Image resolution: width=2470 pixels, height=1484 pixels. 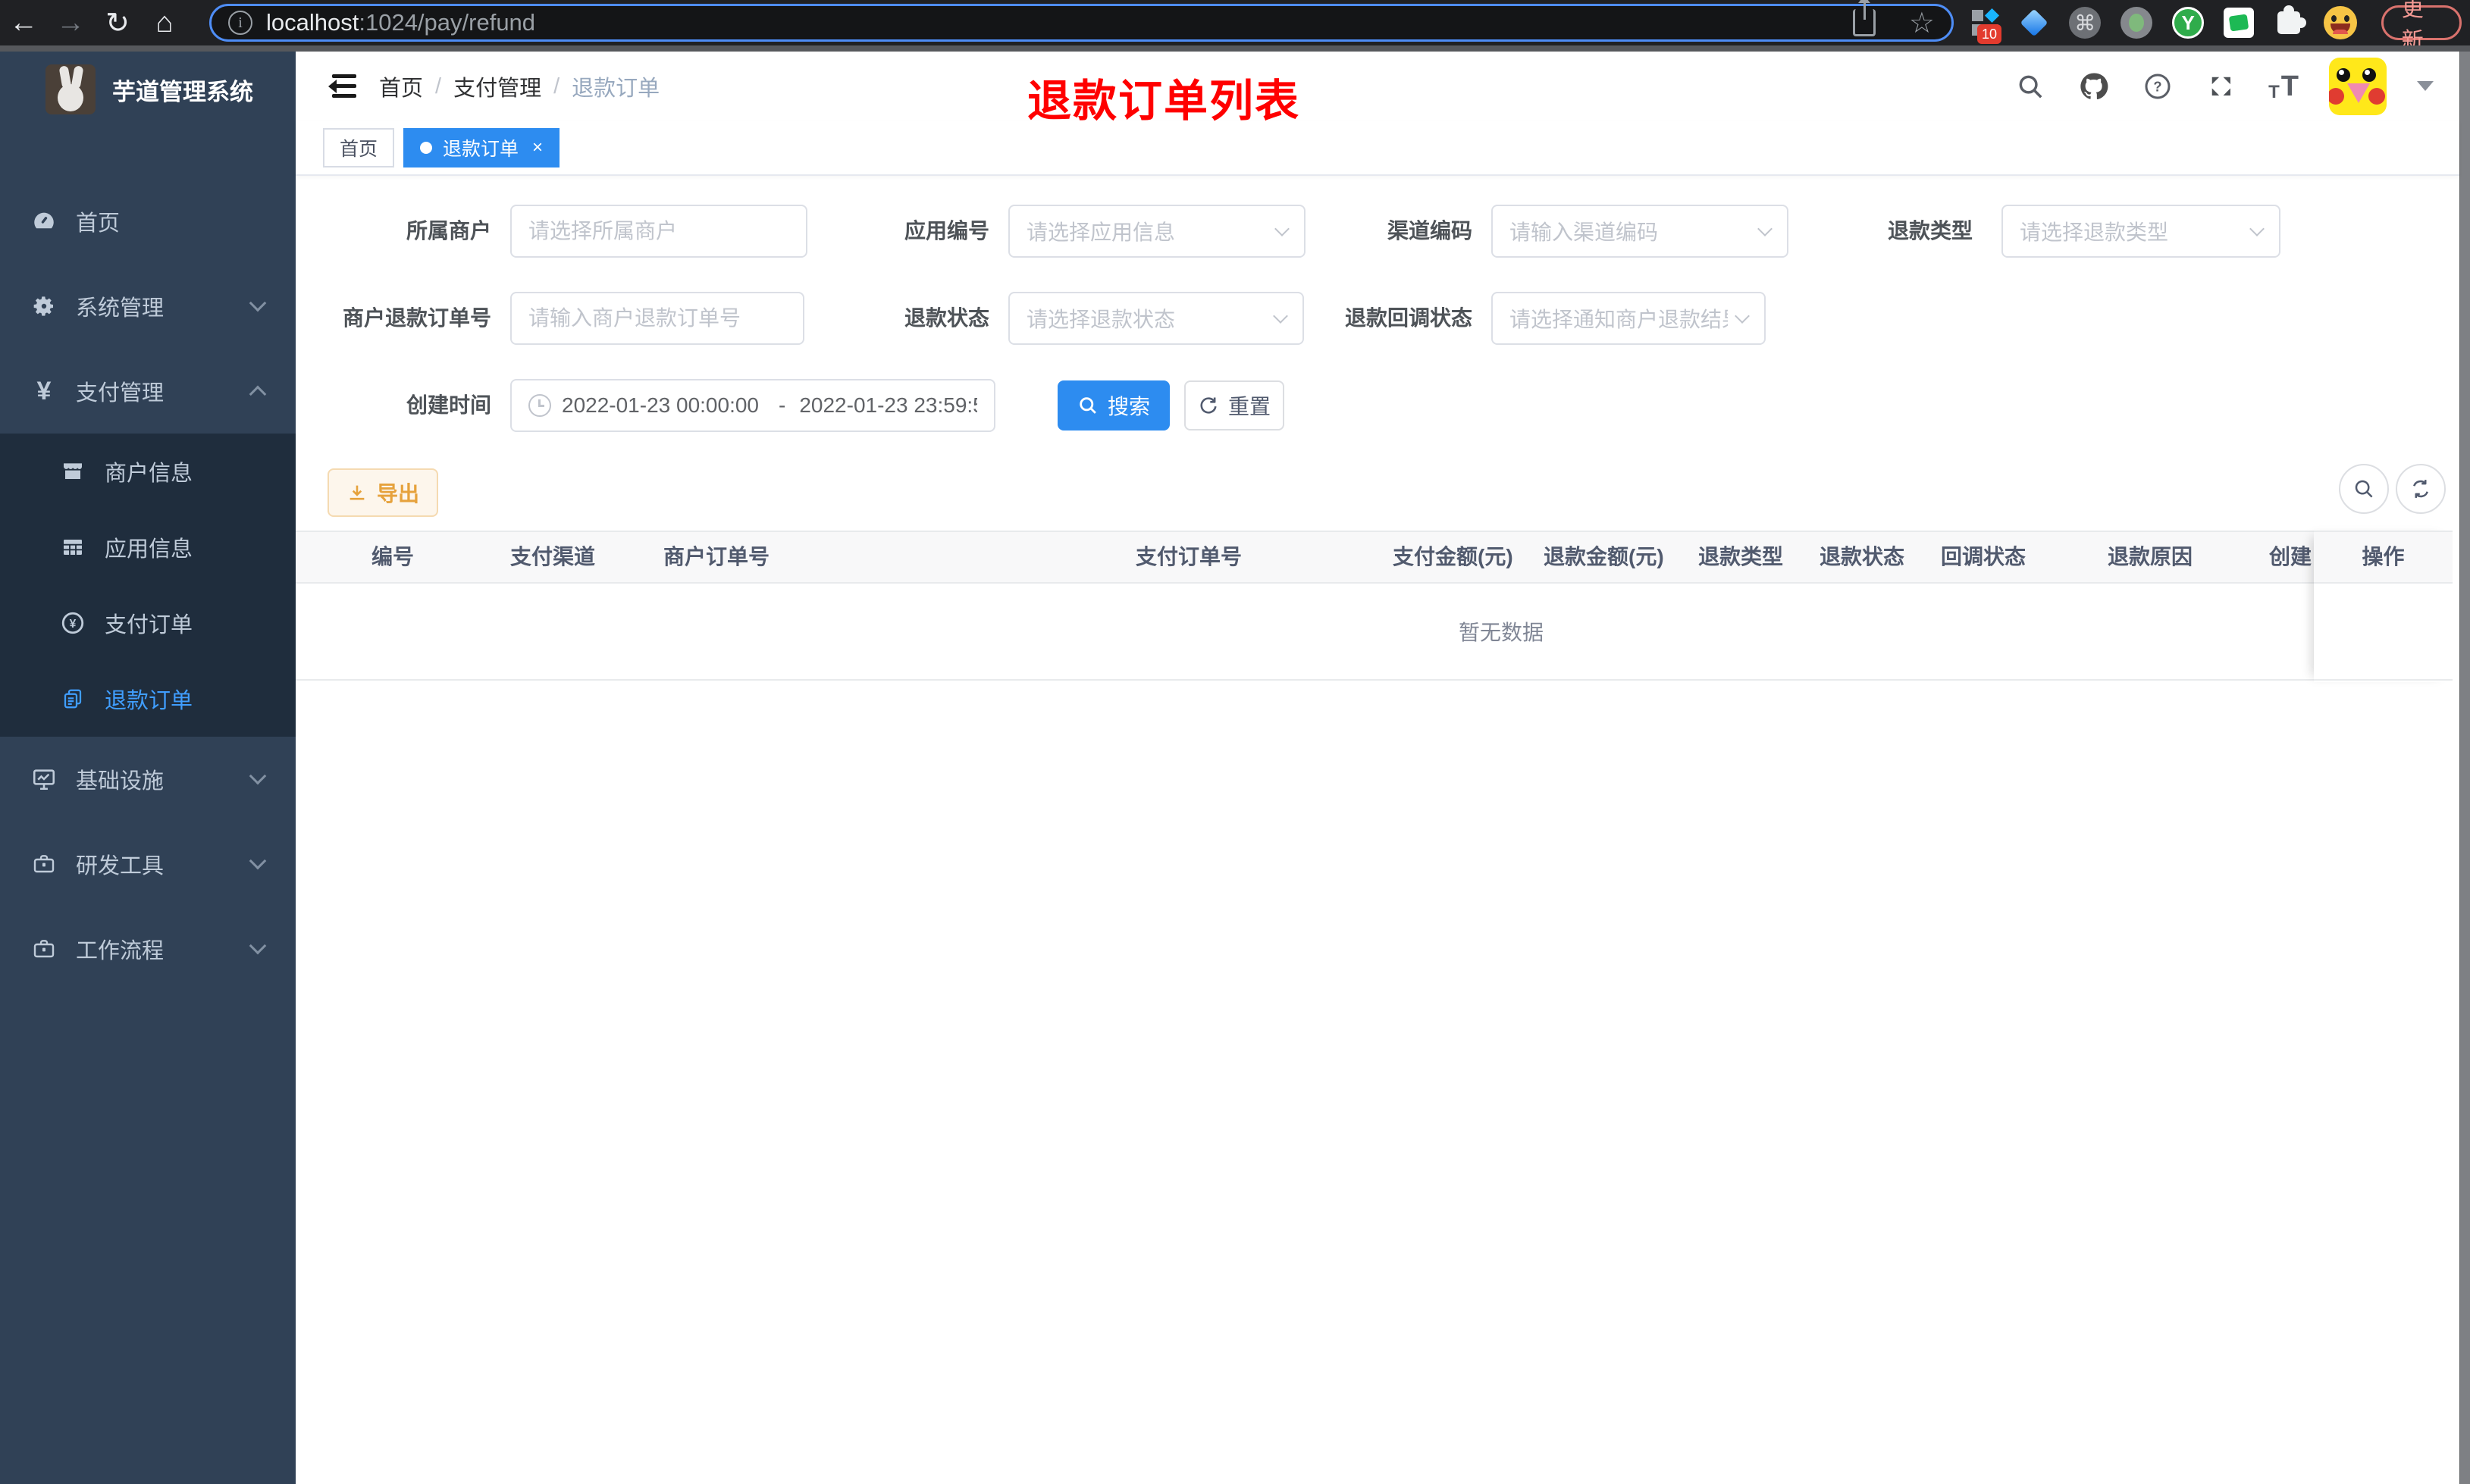 I want to click on merchant-input, so click(x=658, y=231).